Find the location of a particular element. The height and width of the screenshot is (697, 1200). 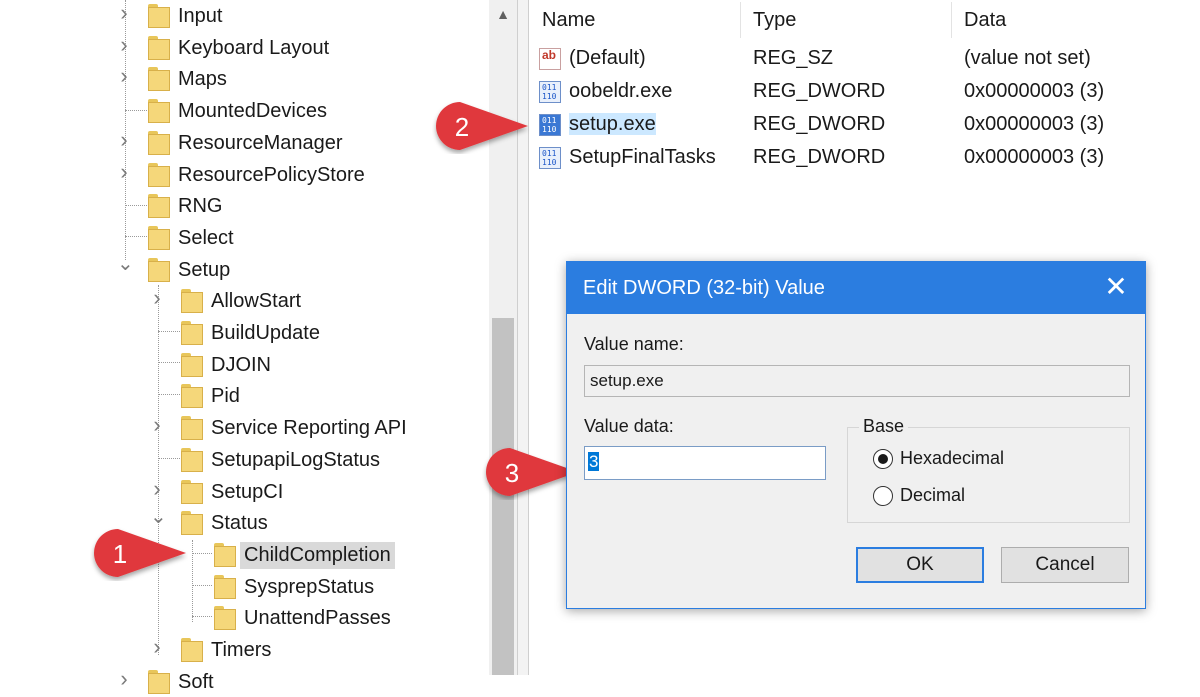

tree-item-pid: Pid is located at coordinates (225, 396).